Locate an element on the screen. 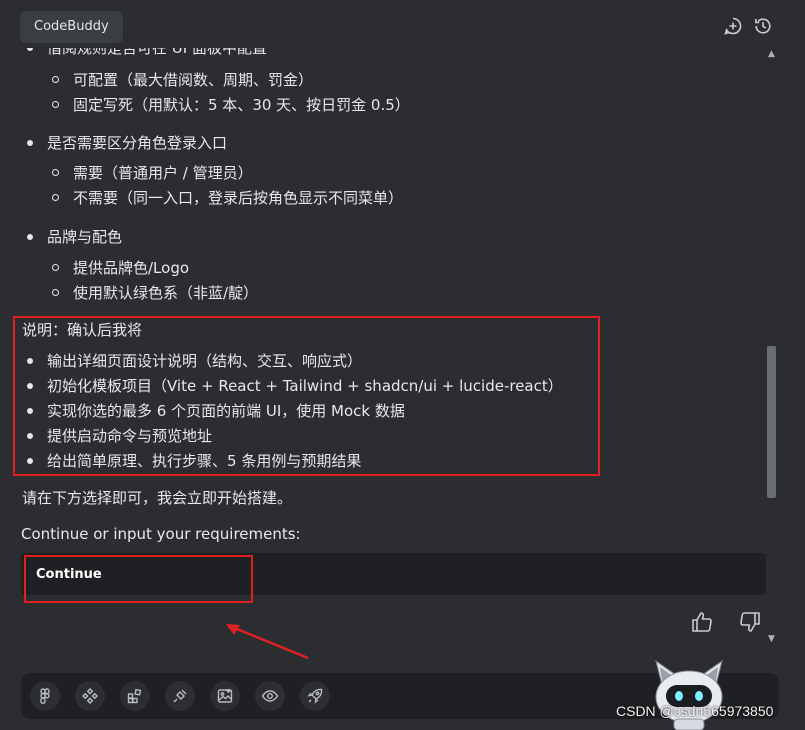 This screenshot has height=730, width=805. list-item: 固定写死（用默认：5 本、30 天、按日罚金 0.5） is located at coordinates (231, 105).